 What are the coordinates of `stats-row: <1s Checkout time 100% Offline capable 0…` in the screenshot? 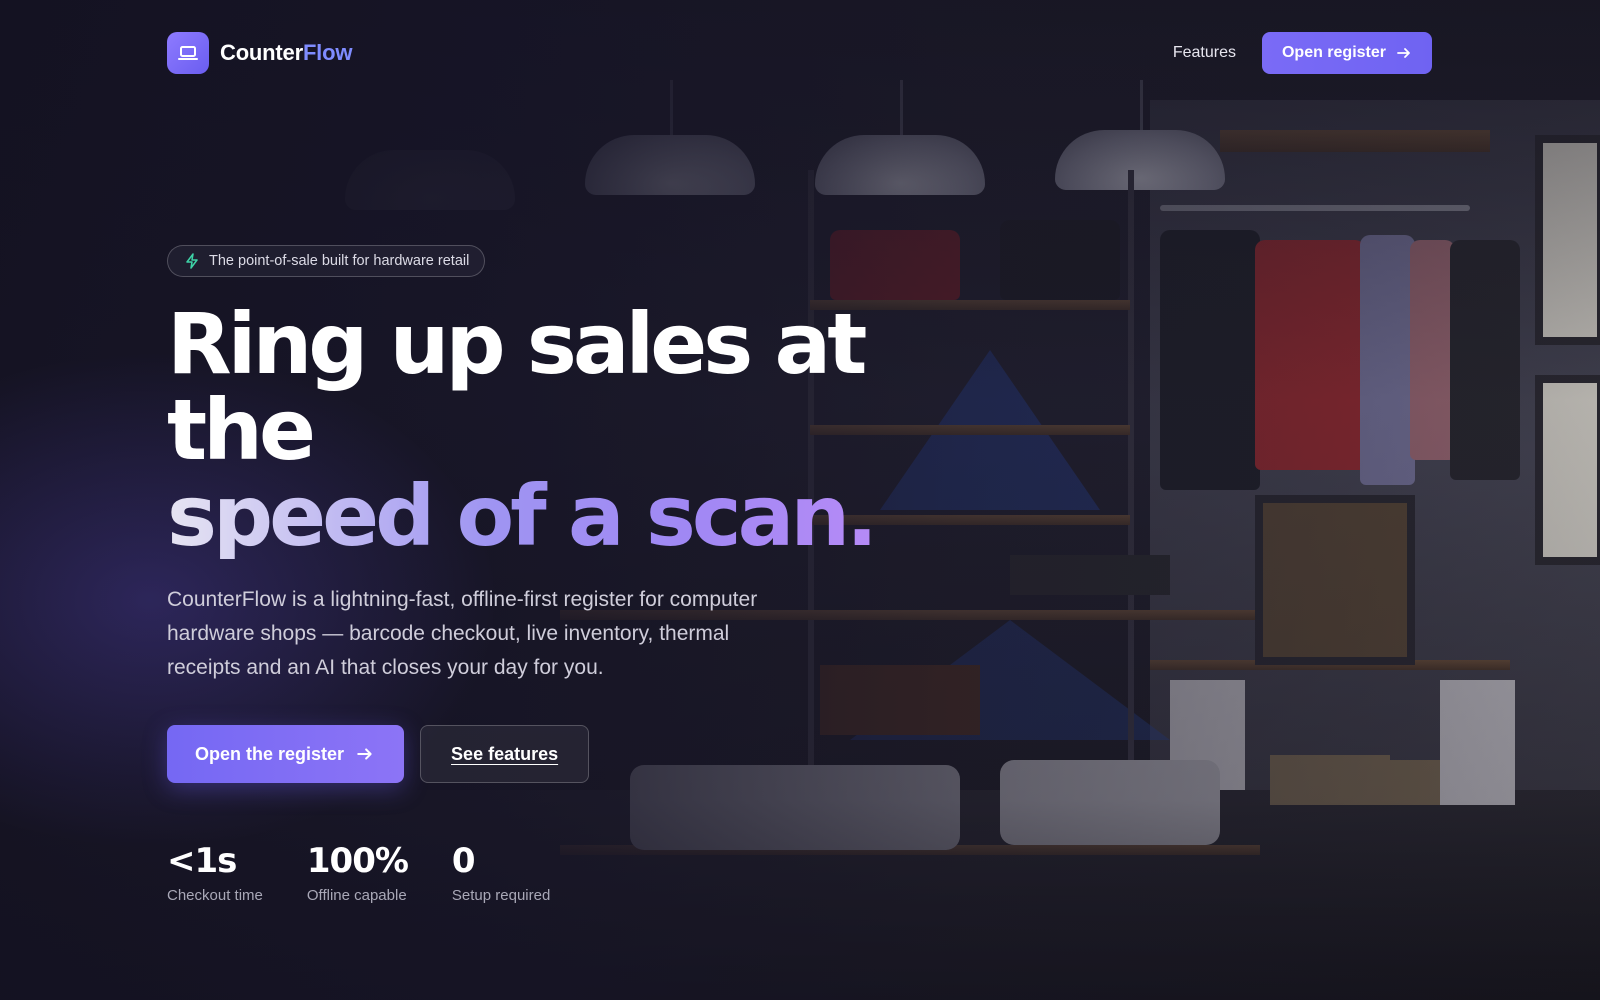 It's located at (567, 873).